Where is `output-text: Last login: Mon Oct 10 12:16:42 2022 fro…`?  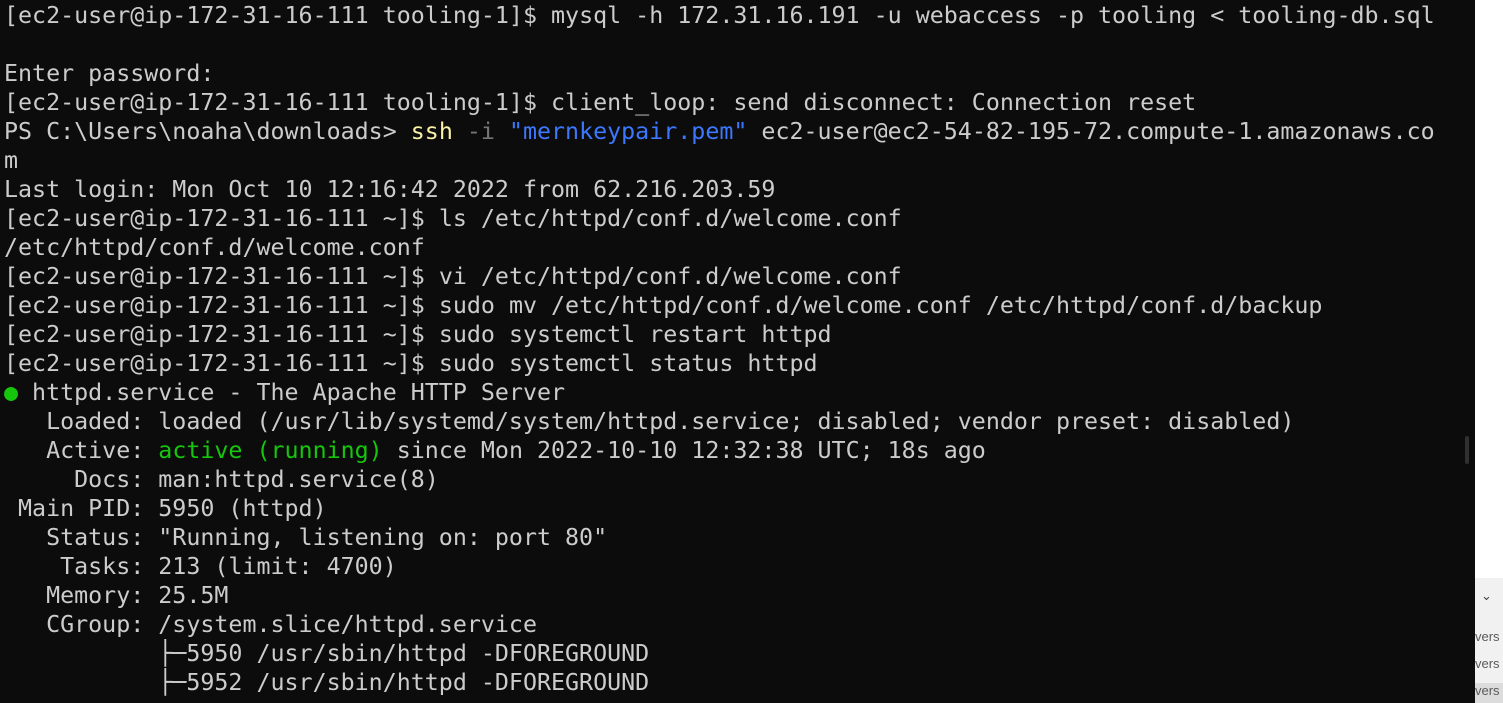 output-text: Last login: Mon Oct 10 12:16:42 2022 fro… is located at coordinates (390, 189).